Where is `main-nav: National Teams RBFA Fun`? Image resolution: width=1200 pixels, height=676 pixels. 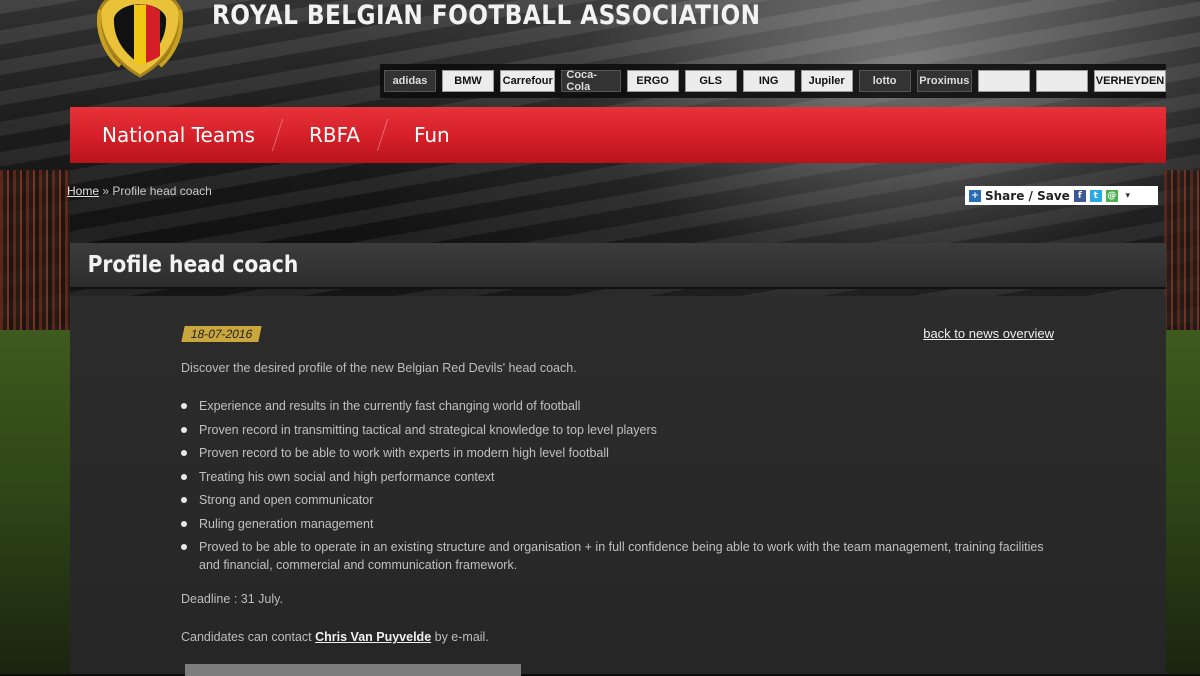
main-nav: National Teams RBFA Fun is located at coordinates (618, 135).